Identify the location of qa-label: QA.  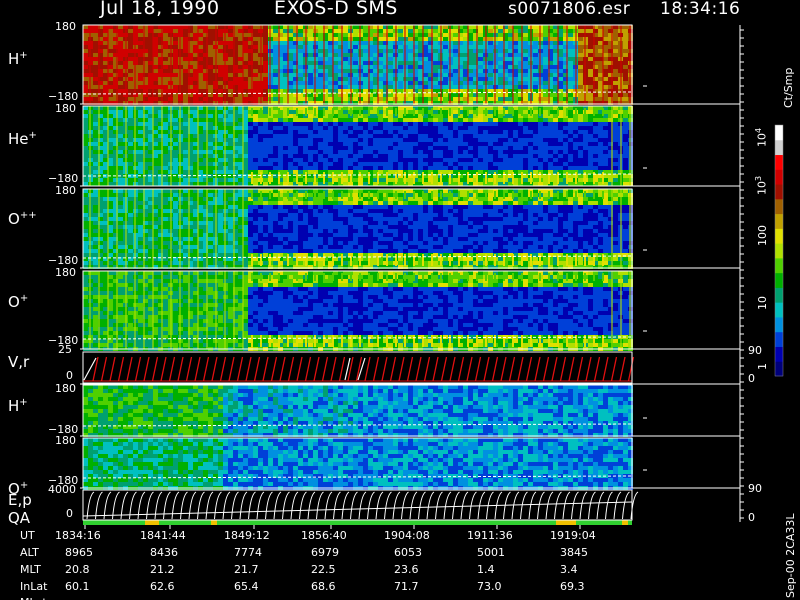
(19, 518).